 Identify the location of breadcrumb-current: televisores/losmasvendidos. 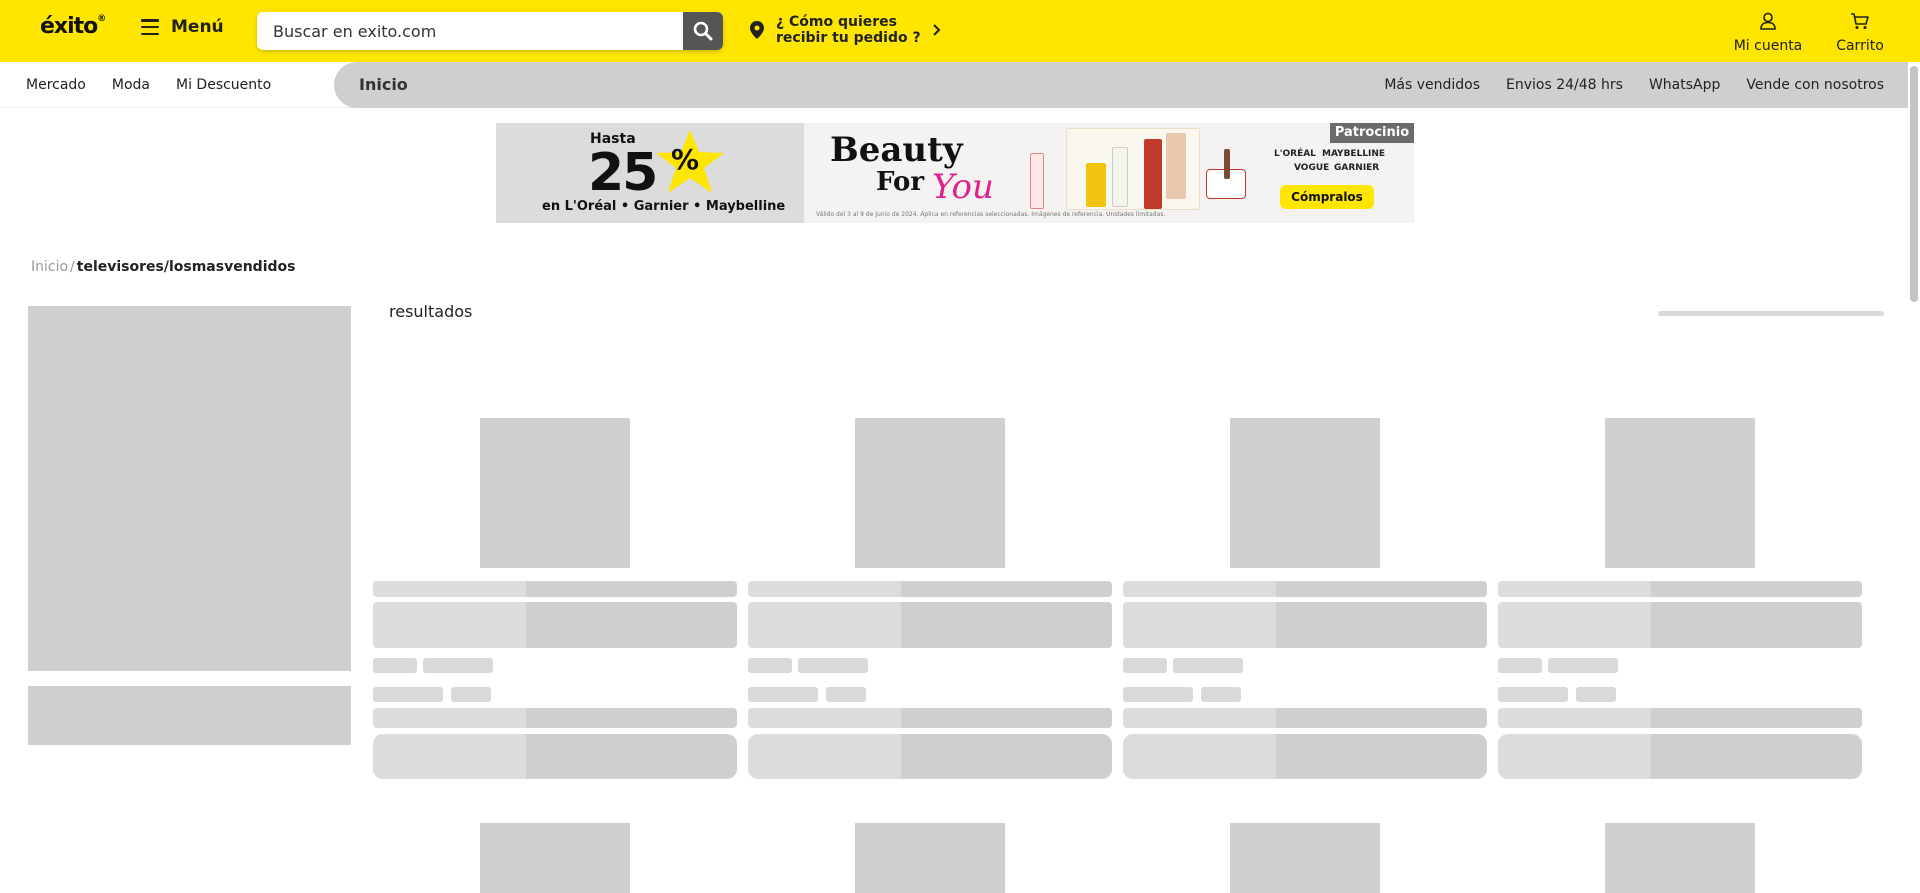
(186, 267).